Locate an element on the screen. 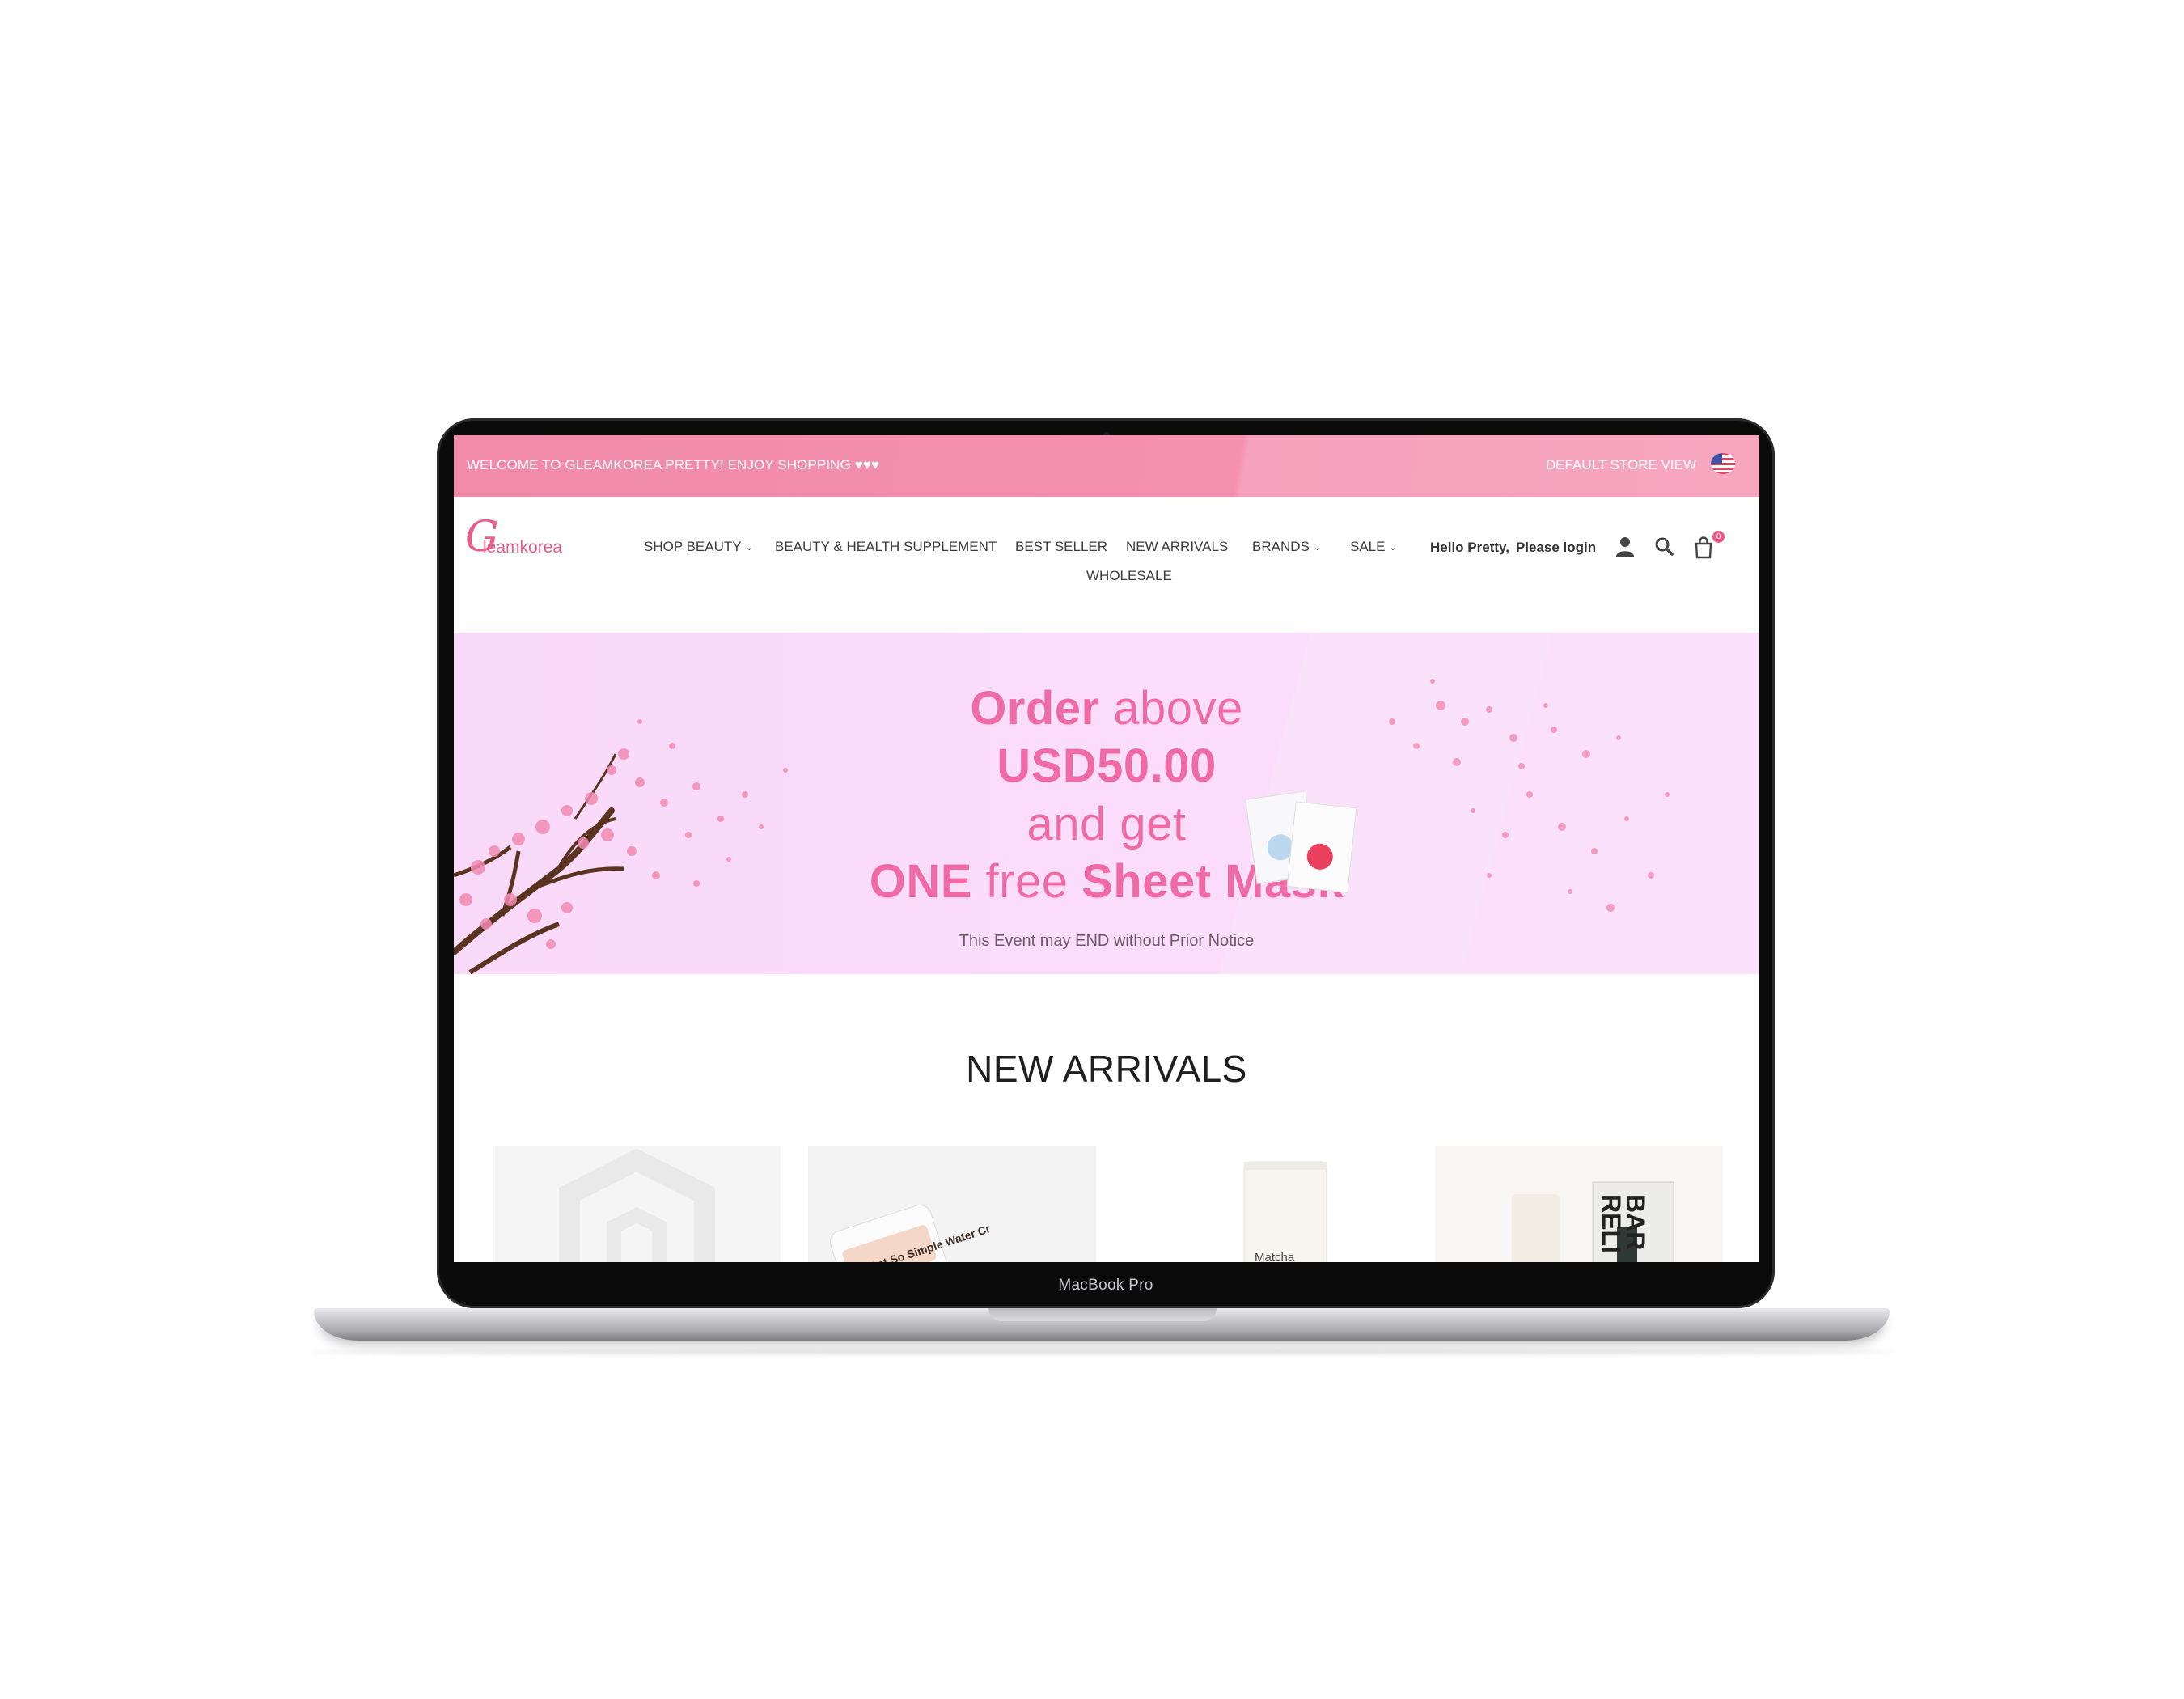 The height and width of the screenshot is (1699, 2184). nav-new-arrivals: NEW ARRIVALS is located at coordinates (1177, 547).